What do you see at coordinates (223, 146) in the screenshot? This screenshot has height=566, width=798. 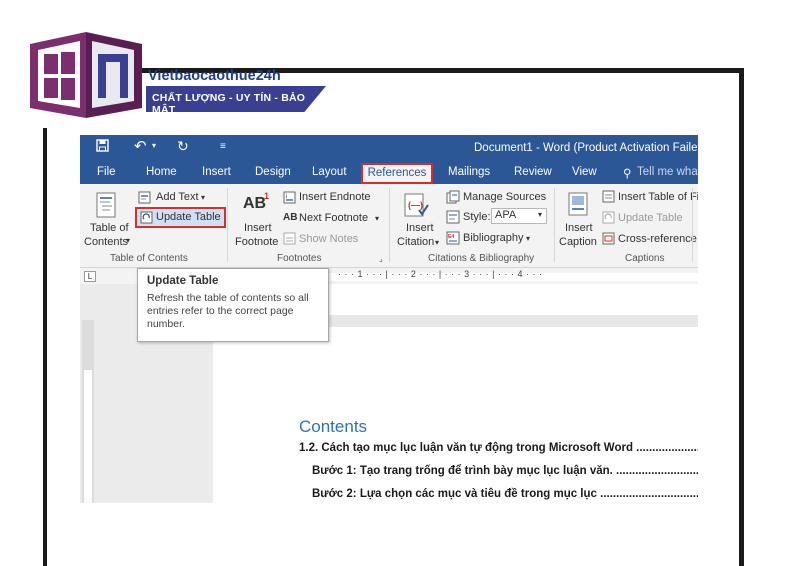 I see `customize-qat-icon: ≡` at bounding box center [223, 146].